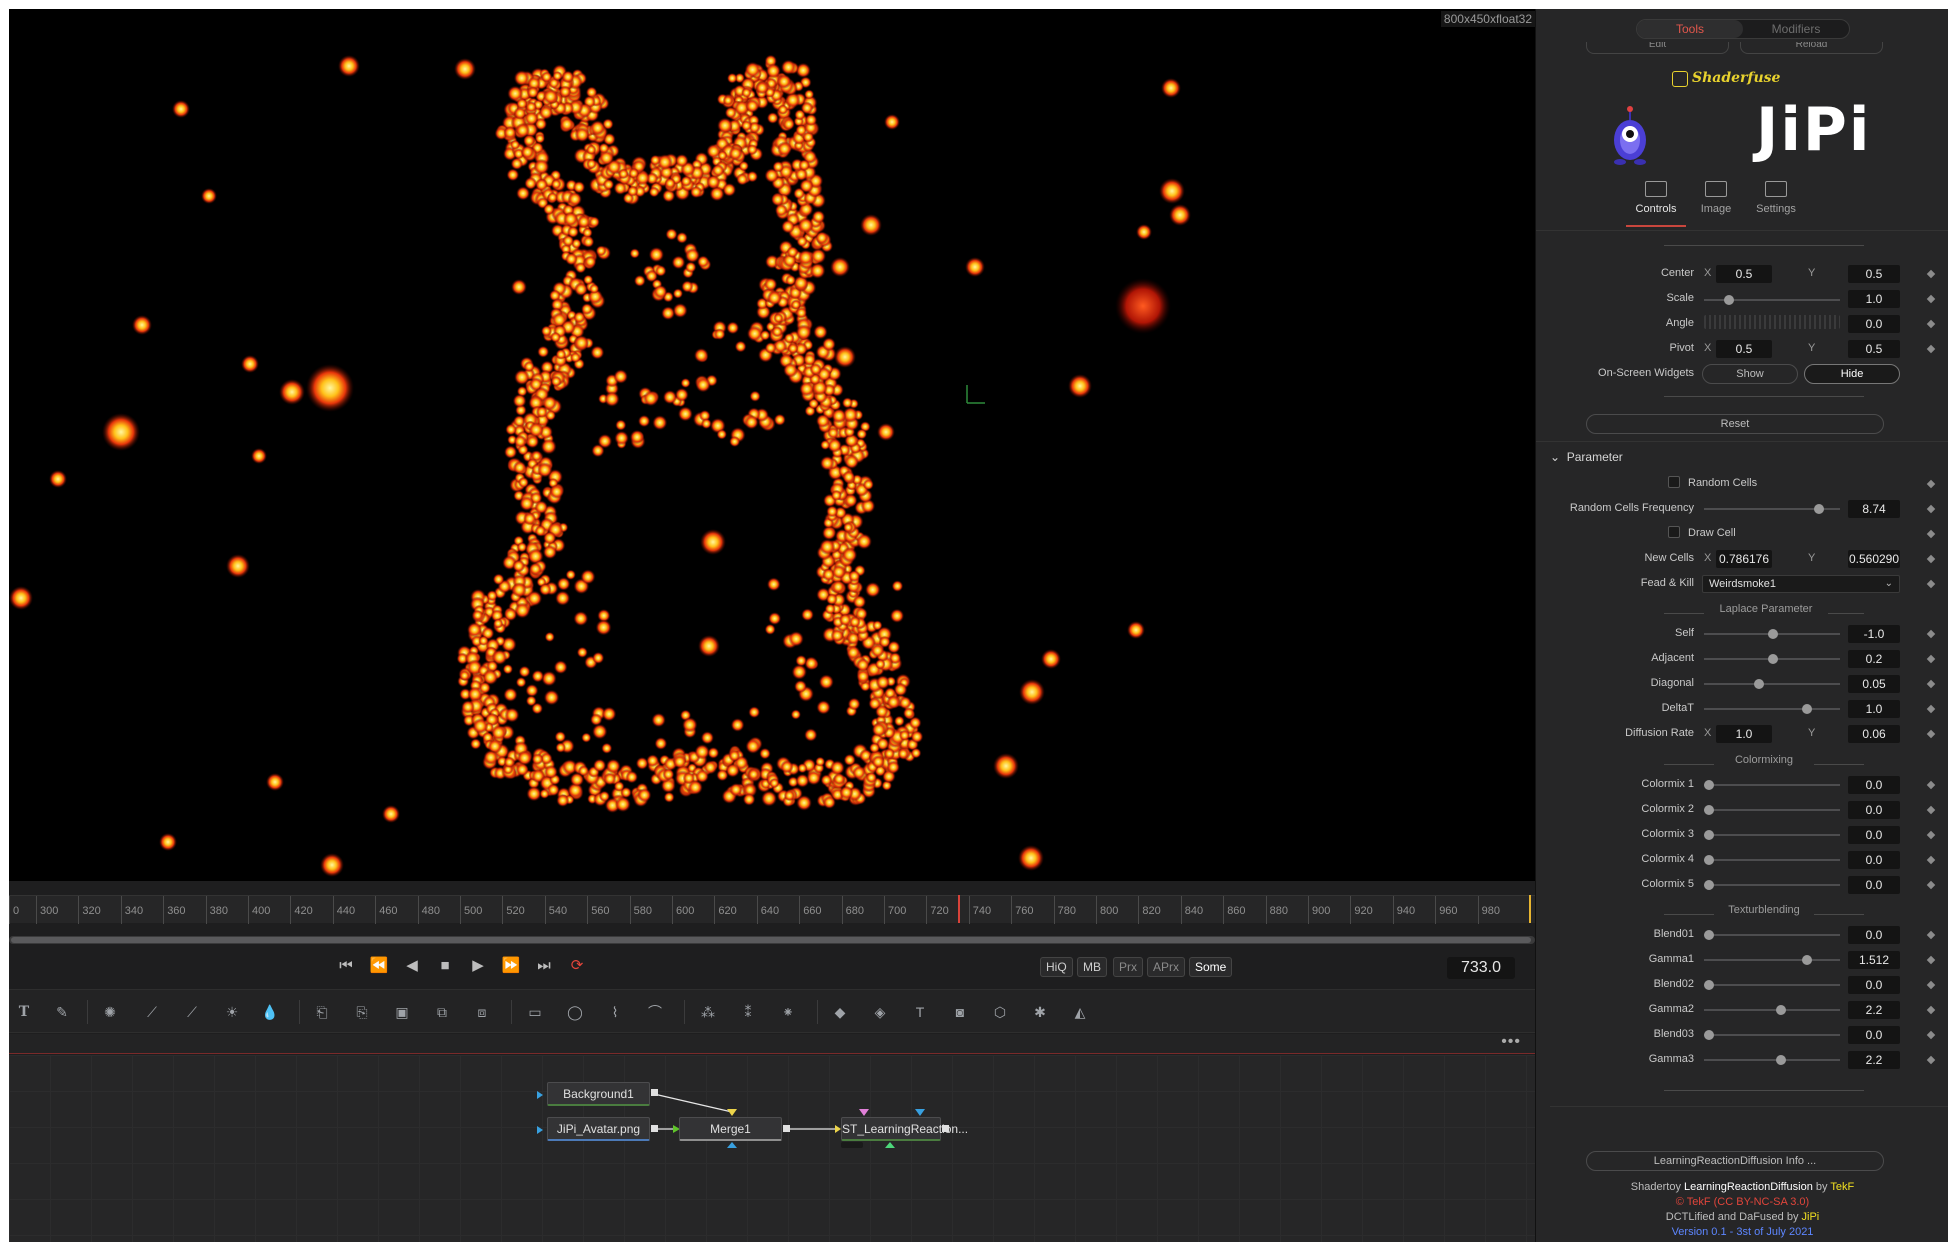  What do you see at coordinates (920, 1012) in the screenshot?
I see `text3d-icon: T` at bounding box center [920, 1012].